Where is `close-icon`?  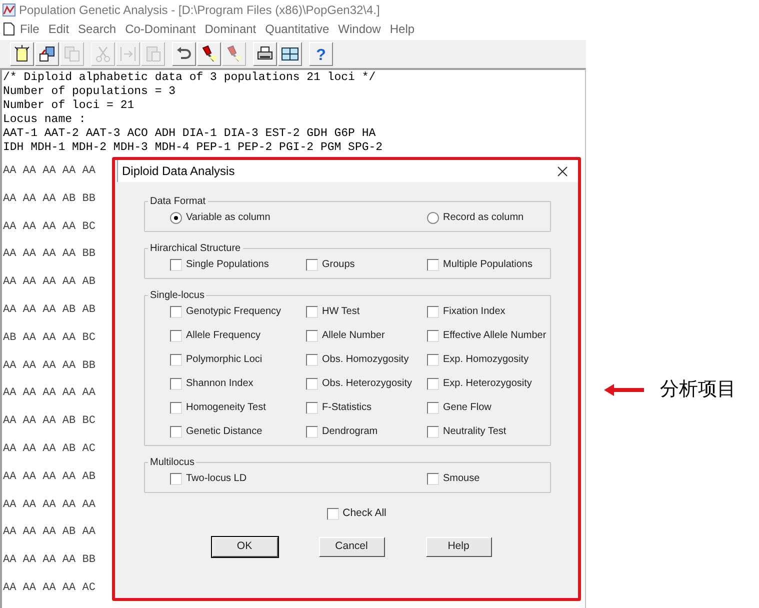 close-icon is located at coordinates (562, 171).